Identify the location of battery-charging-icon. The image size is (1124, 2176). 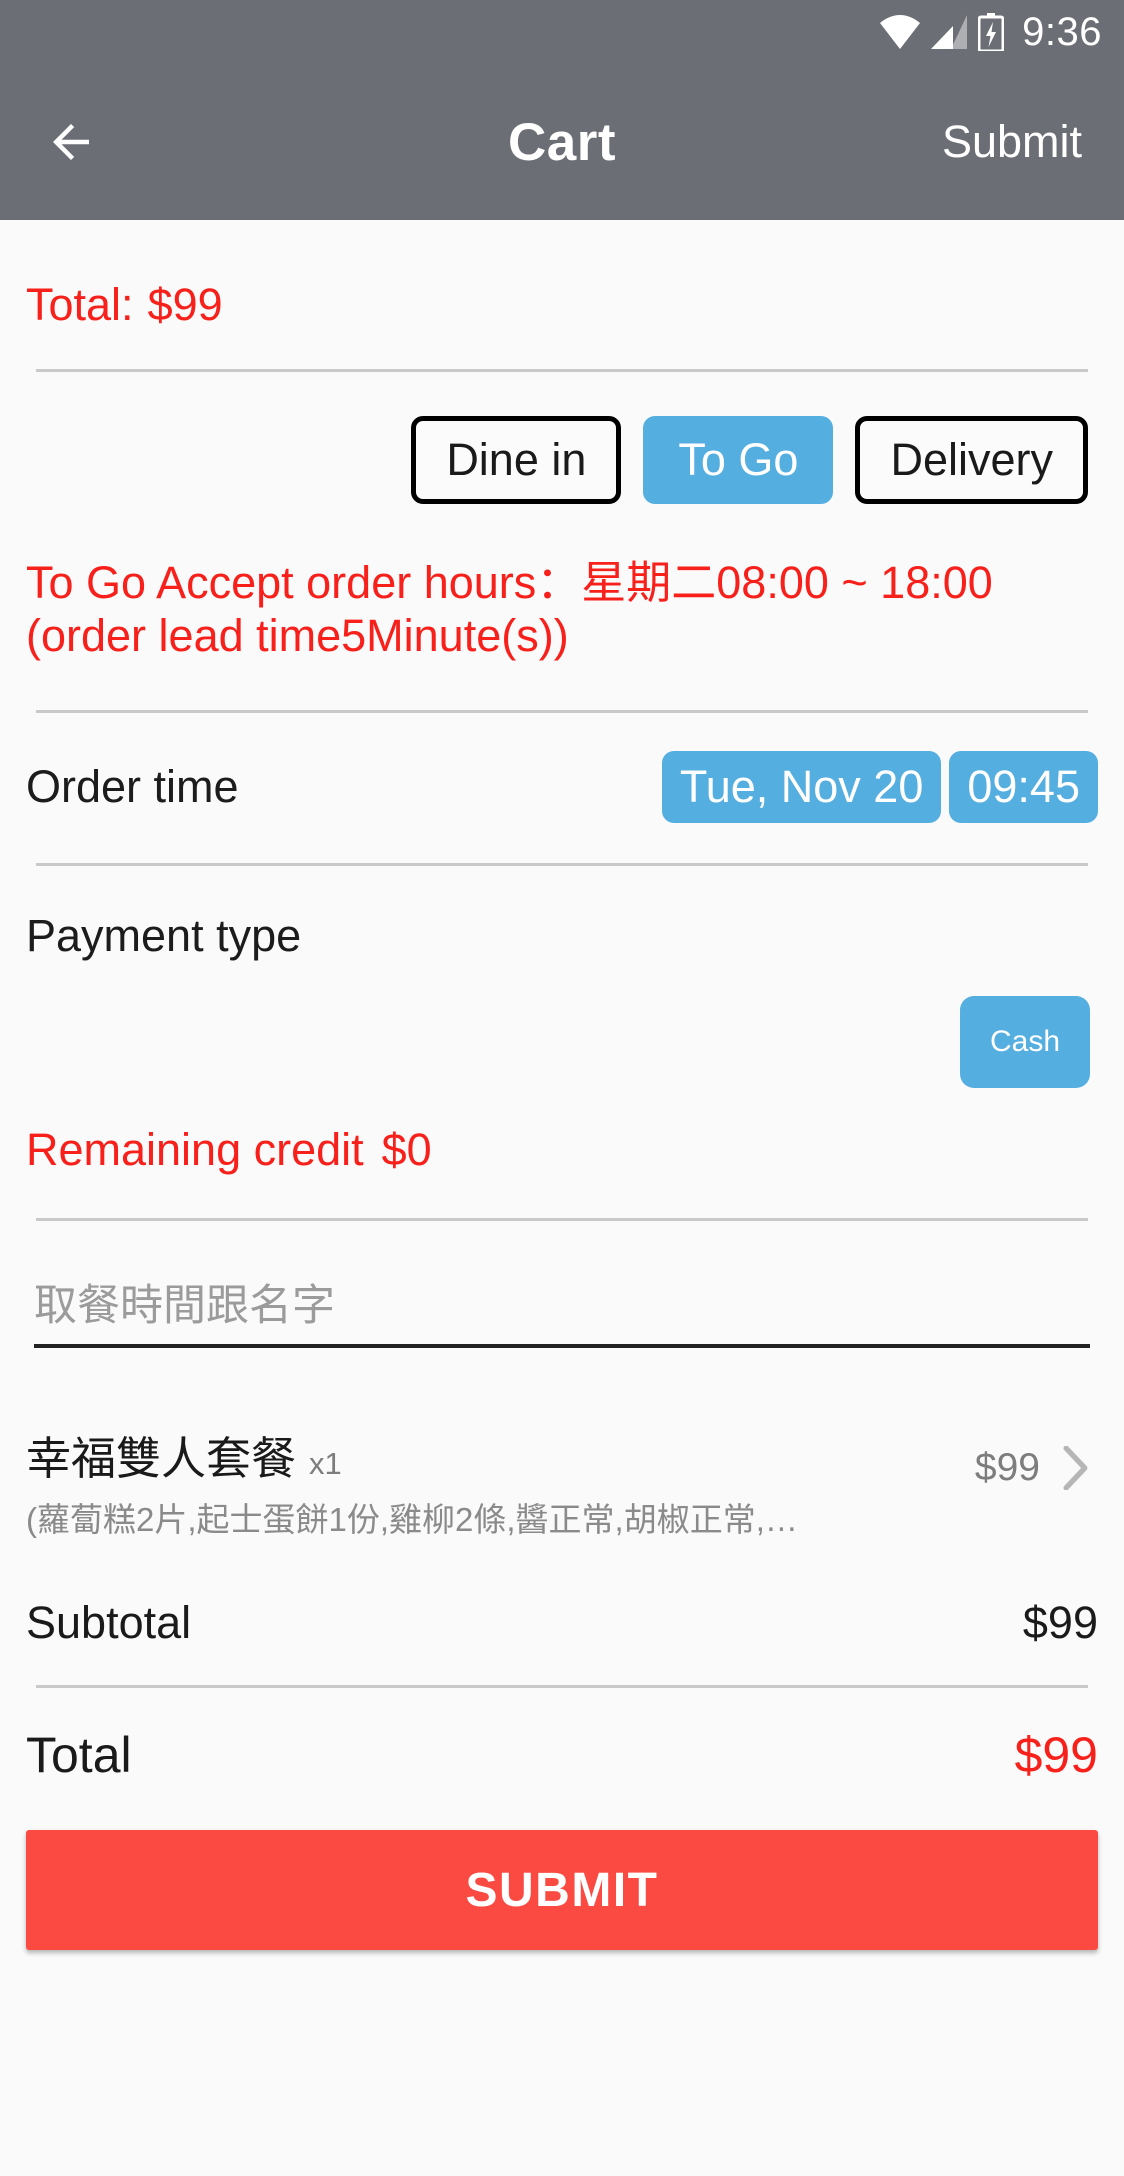
(991, 32).